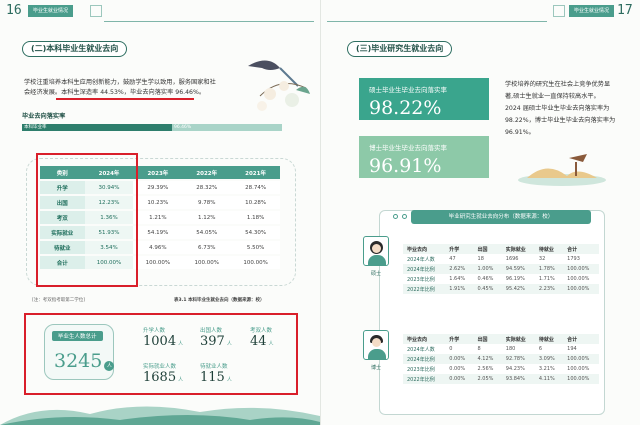  Describe the element at coordinates (219, 300) in the screenshot. I see `table-caption: 表3.1 本科毕业生就业去向（数据来源：校）` at that location.